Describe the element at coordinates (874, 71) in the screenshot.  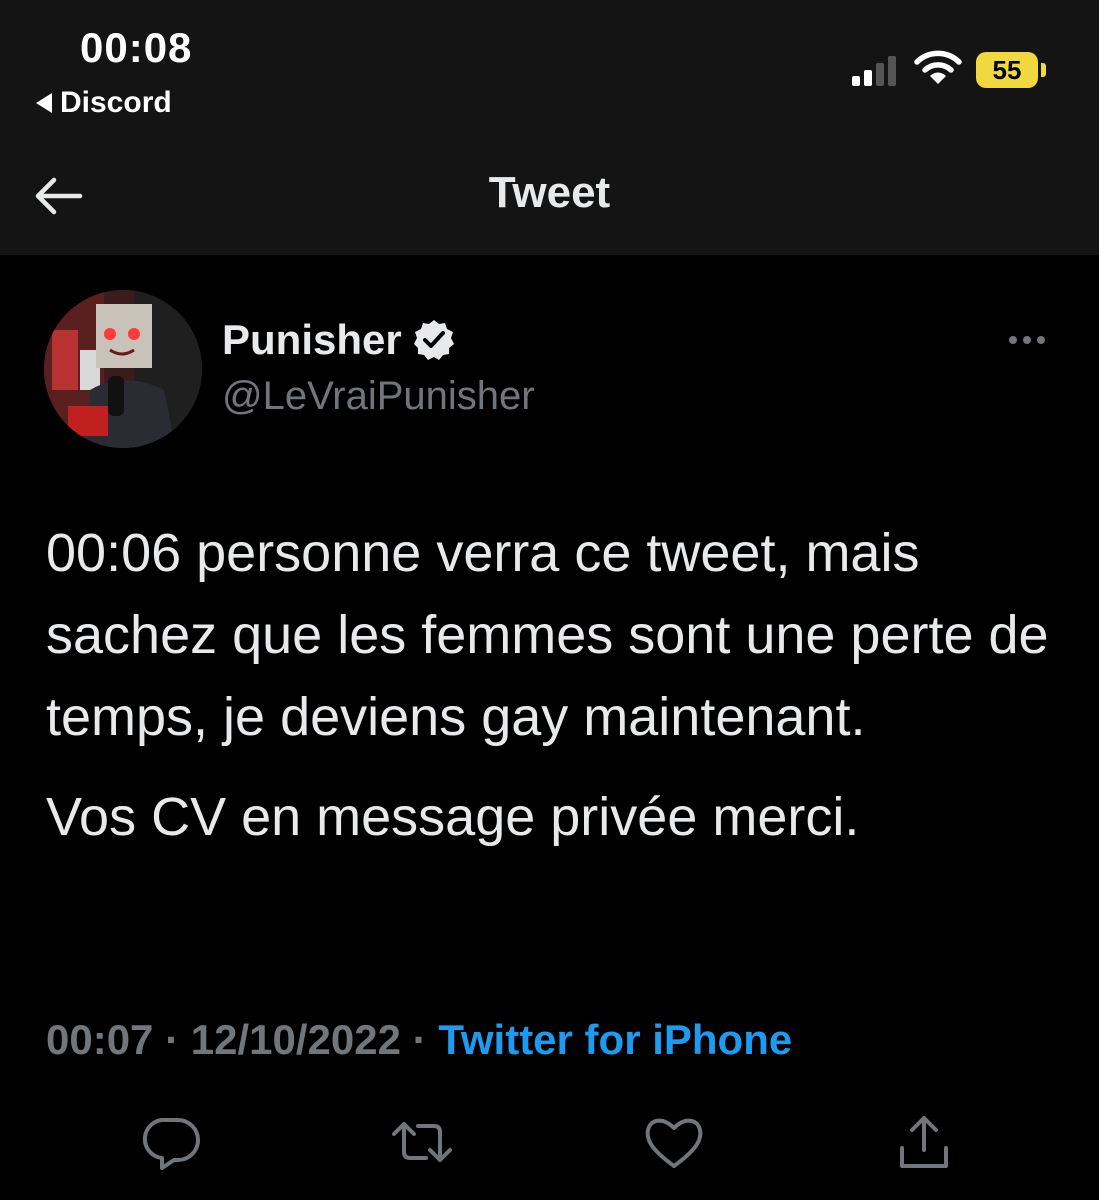
I see `cellular-signal-icon` at that location.